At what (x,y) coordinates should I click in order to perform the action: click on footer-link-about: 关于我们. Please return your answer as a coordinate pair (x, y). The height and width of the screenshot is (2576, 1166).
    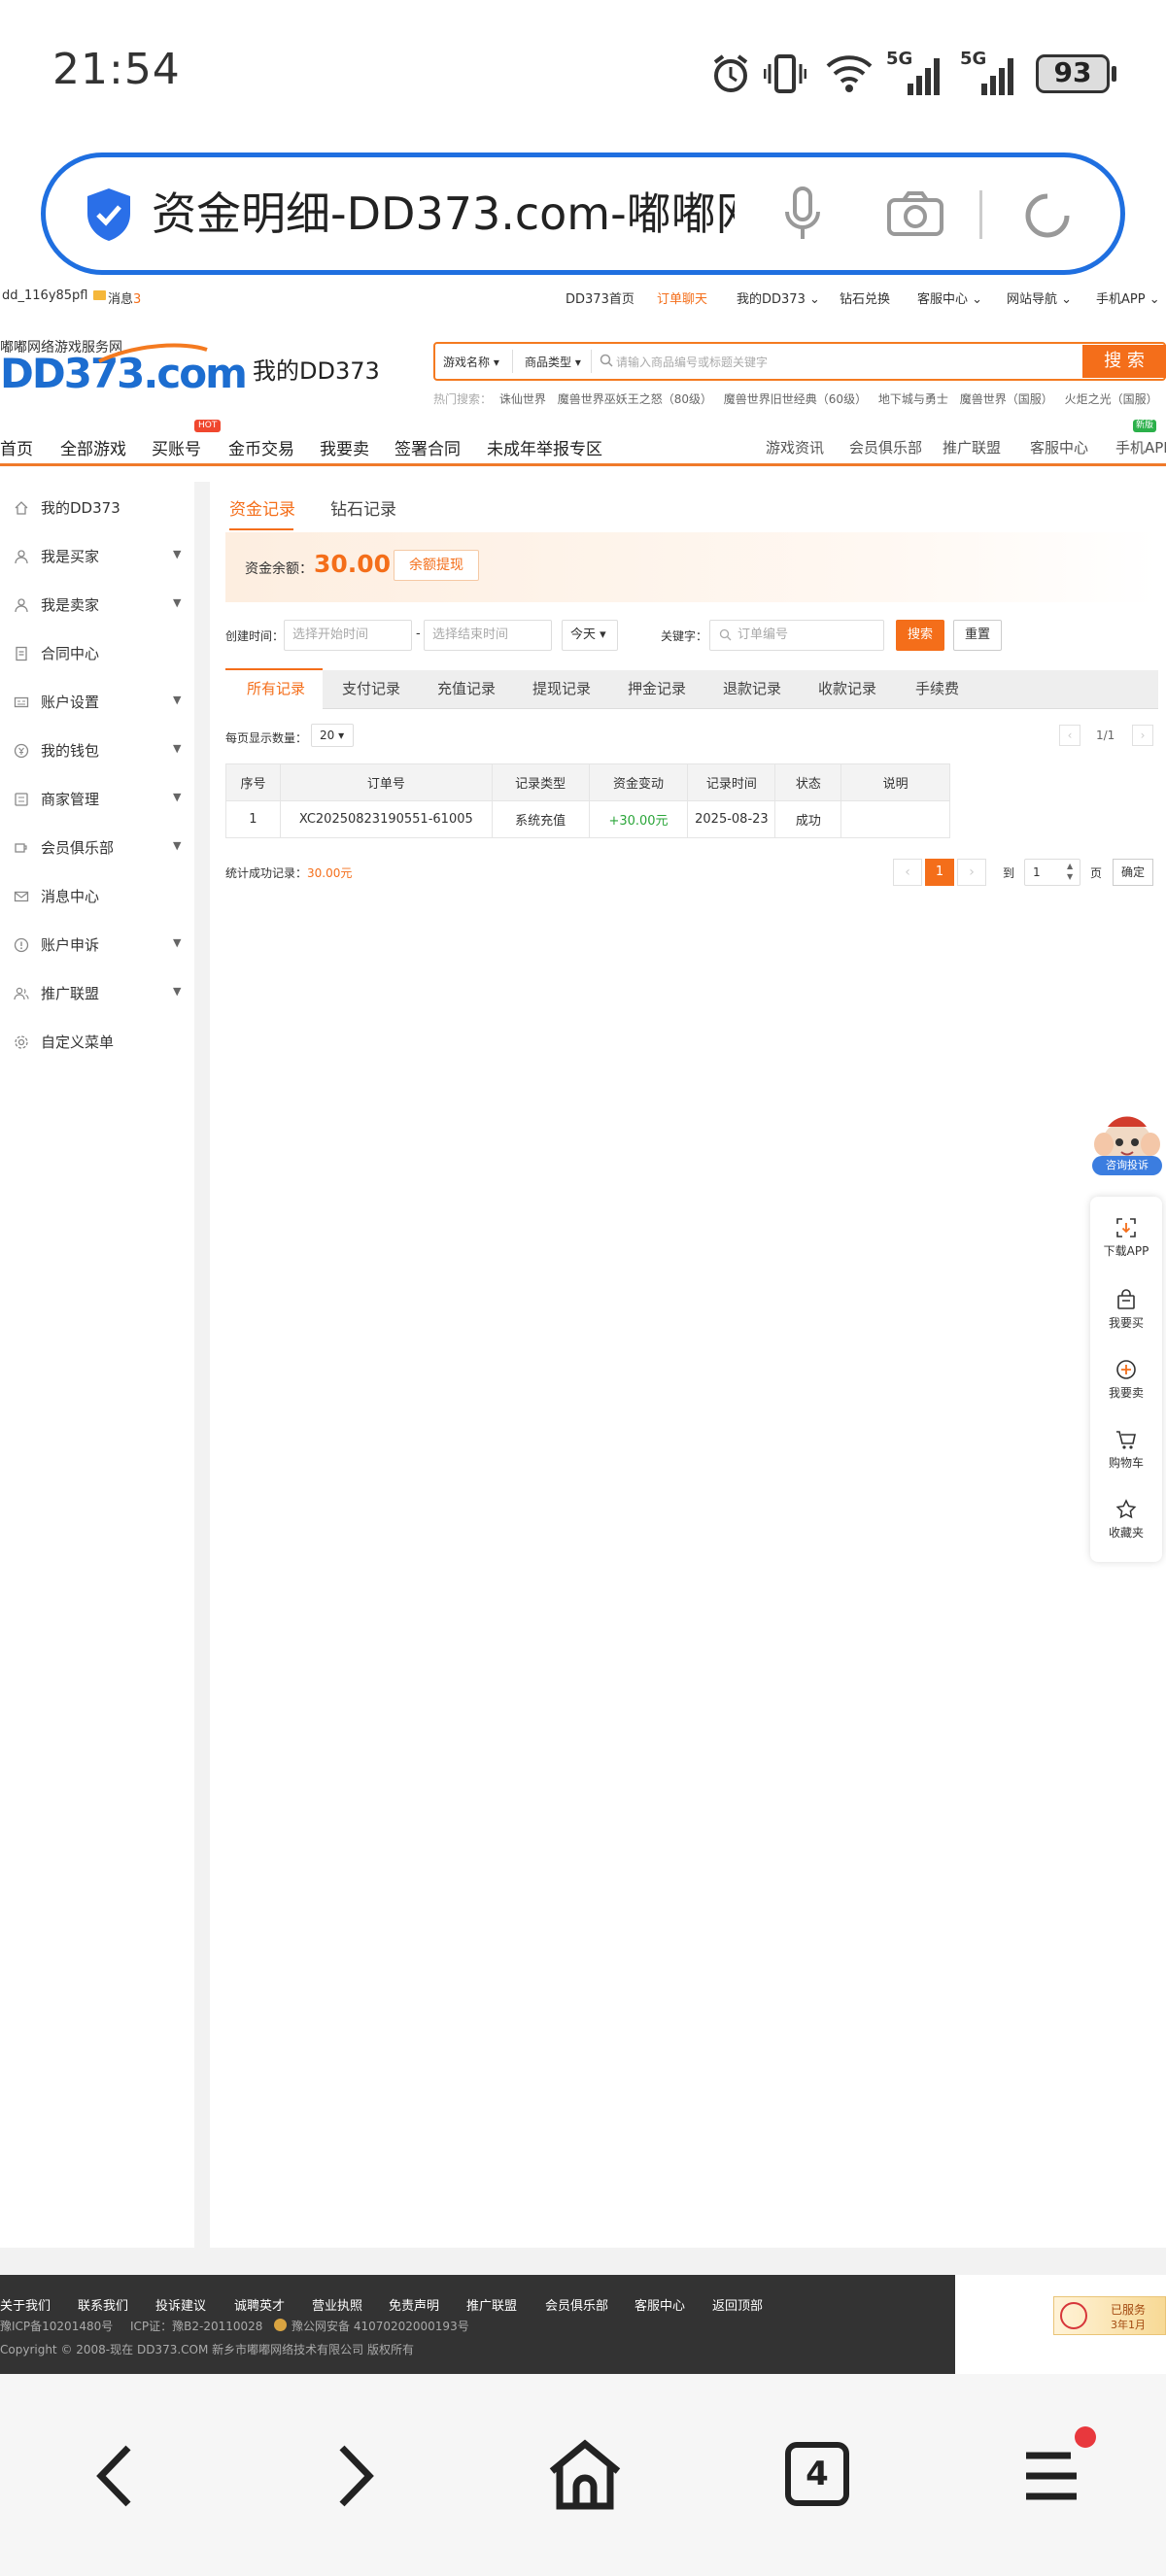
    Looking at the image, I should click on (25, 2304).